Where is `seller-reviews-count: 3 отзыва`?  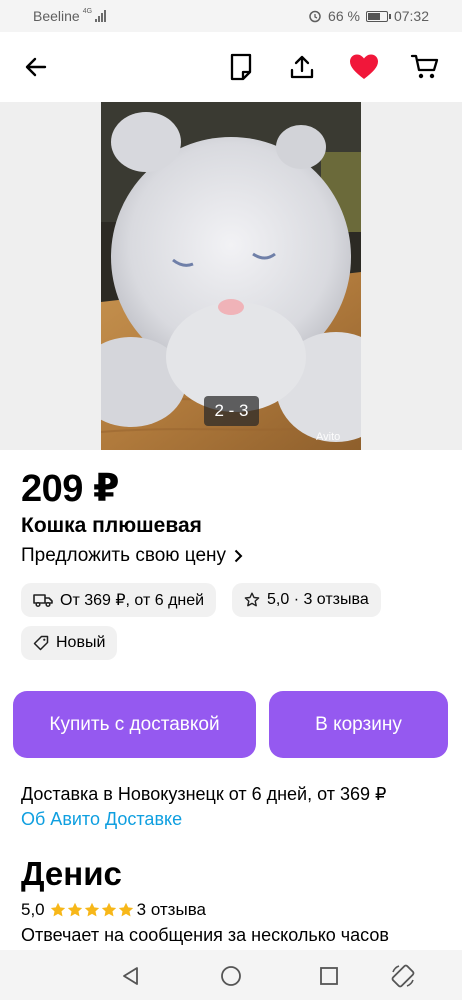
seller-reviews-count: 3 отзыва is located at coordinates (171, 909).